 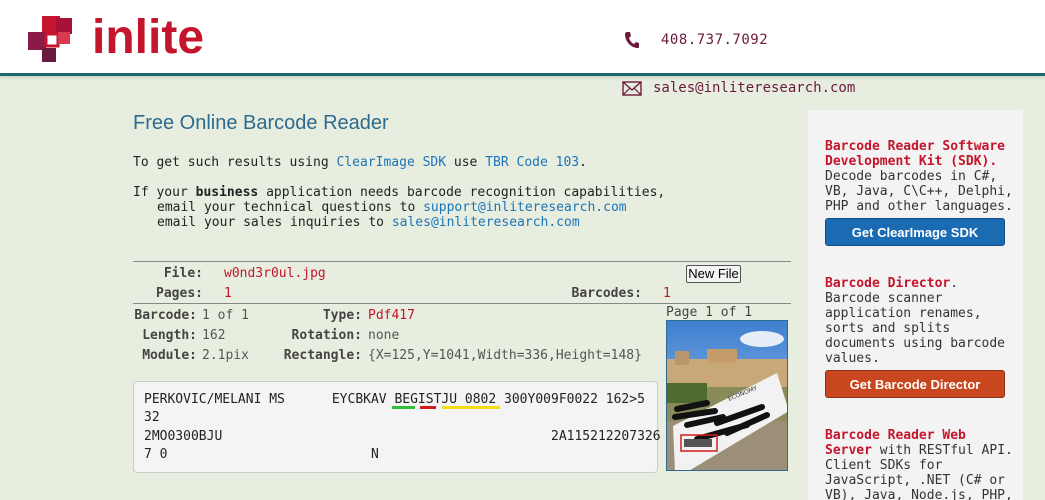 I want to click on rotation-value: none, so click(x=384, y=335).